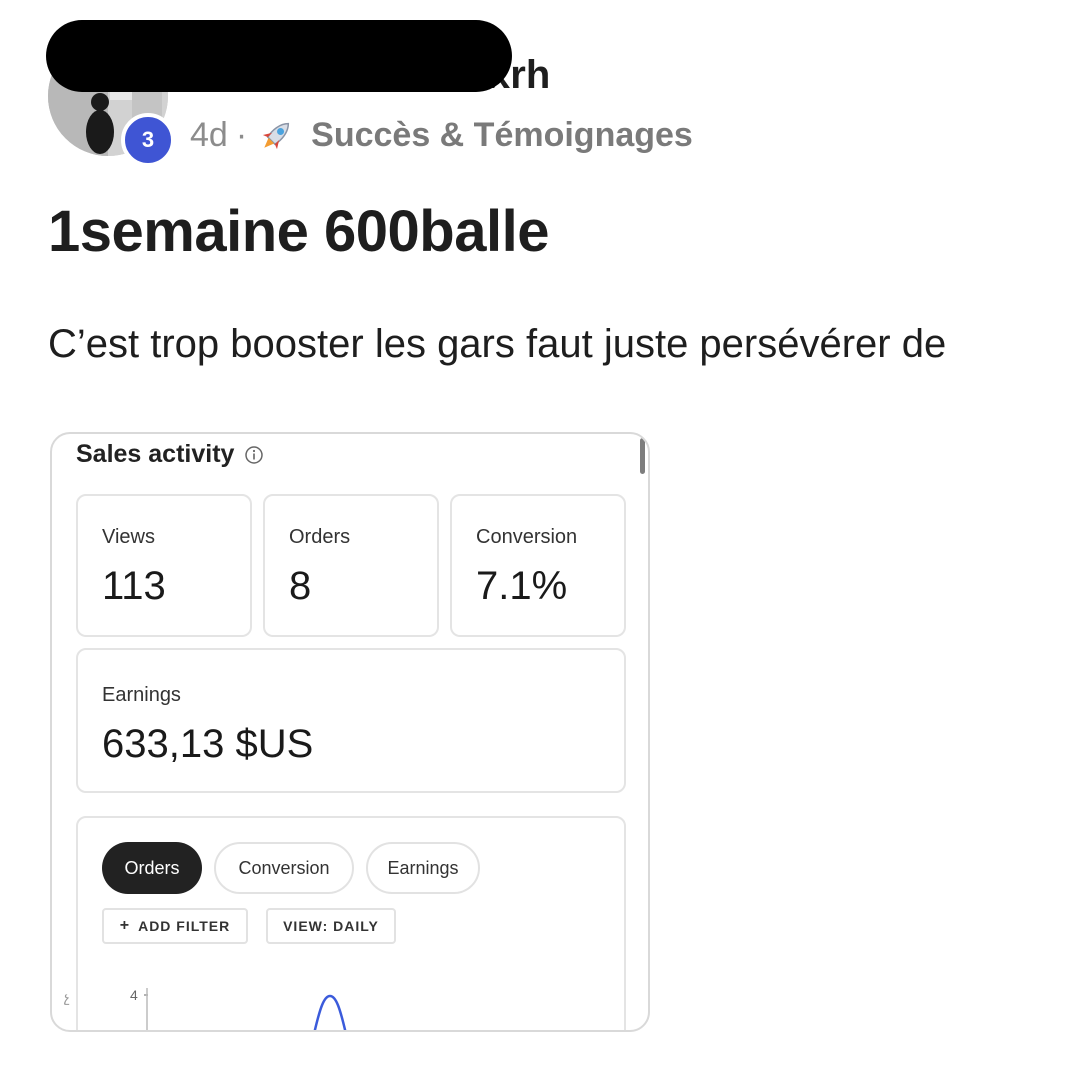 Image resolution: width=1080 pixels, height=1080 pixels. Describe the element at coordinates (184, 926) in the screenshot. I see `add-filter-label: ADD FILTER` at that location.